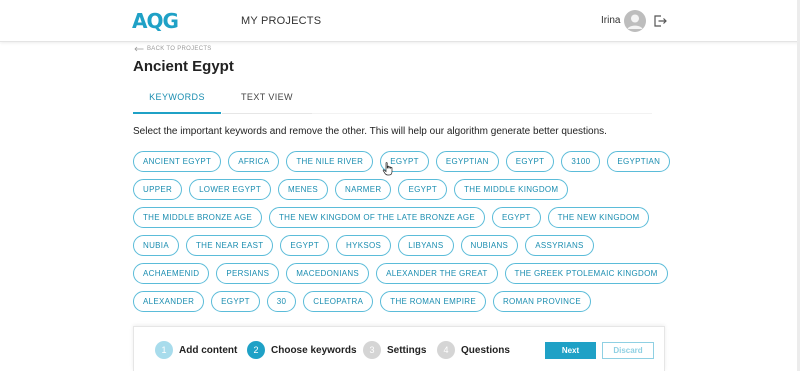  What do you see at coordinates (376, 217) in the screenshot?
I see `keyword-chip: THE NEW KINGDOM OF THE LATE BRONZE AGE` at bounding box center [376, 217].